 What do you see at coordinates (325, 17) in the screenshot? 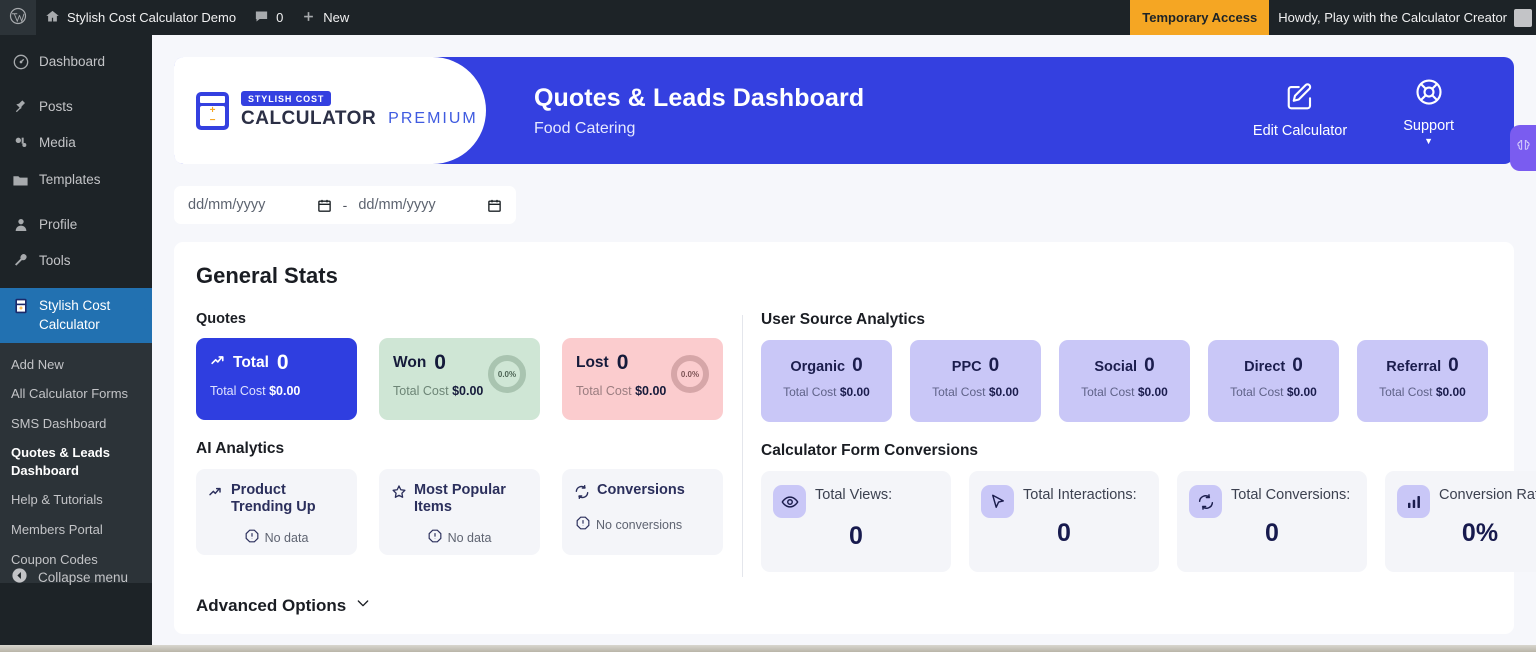
I see `new-content-button: New` at bounding box center [325, 17].